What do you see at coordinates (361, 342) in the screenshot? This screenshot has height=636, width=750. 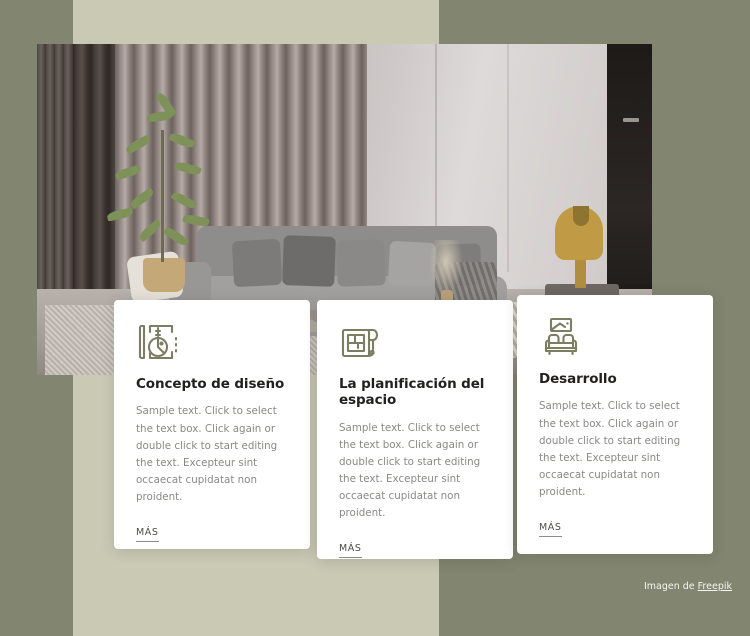 I see `blueprint-roll-icon` at bounding box center [361, 342].